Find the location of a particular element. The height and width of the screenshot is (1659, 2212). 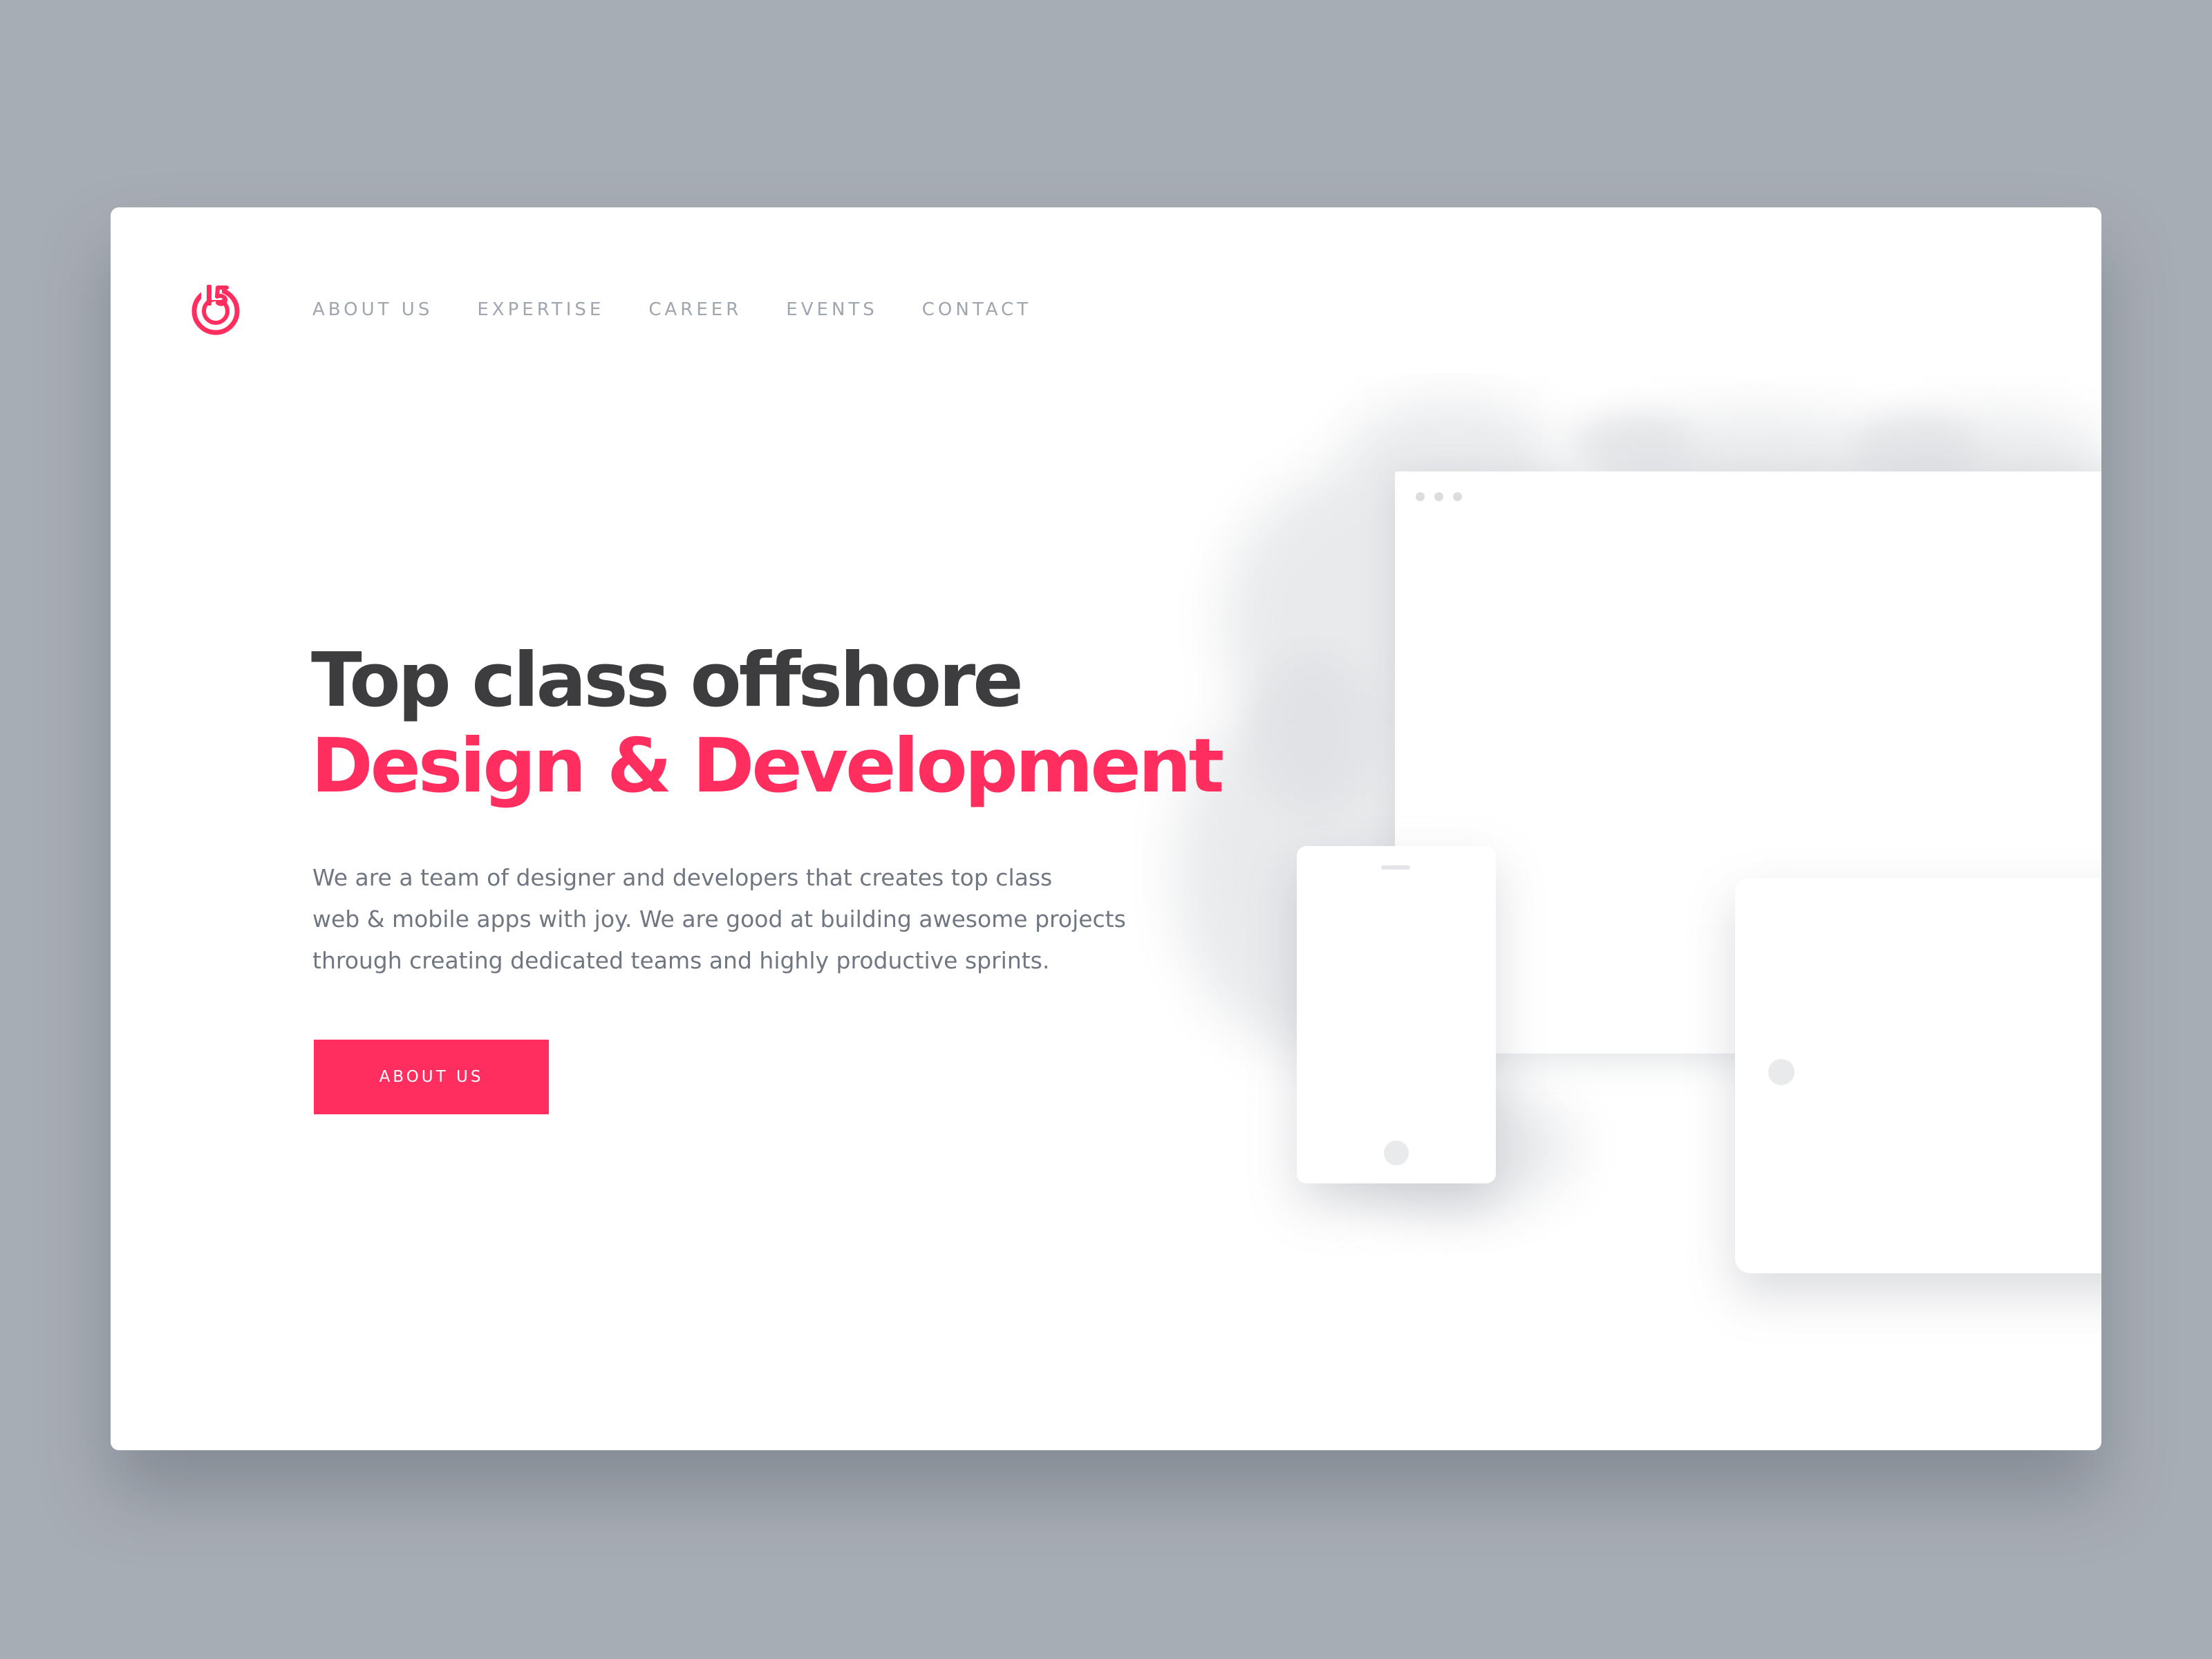

tablet-home-button is located at coordinates (1781, 1072).